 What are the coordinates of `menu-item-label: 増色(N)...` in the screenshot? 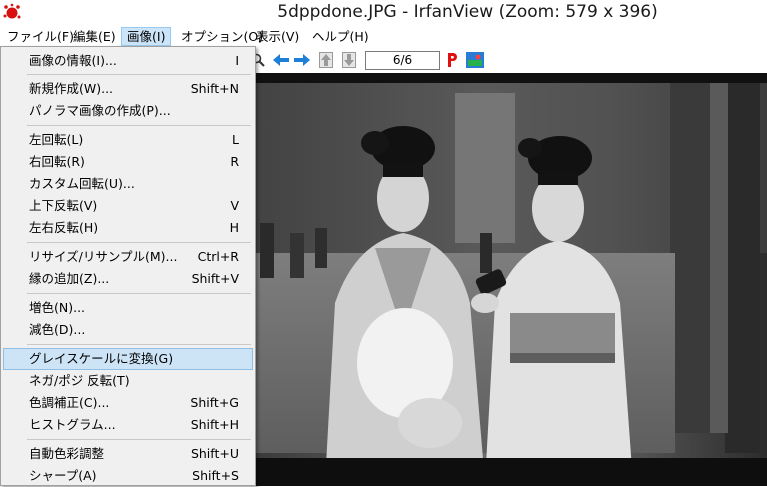 It's located at (57, 307).